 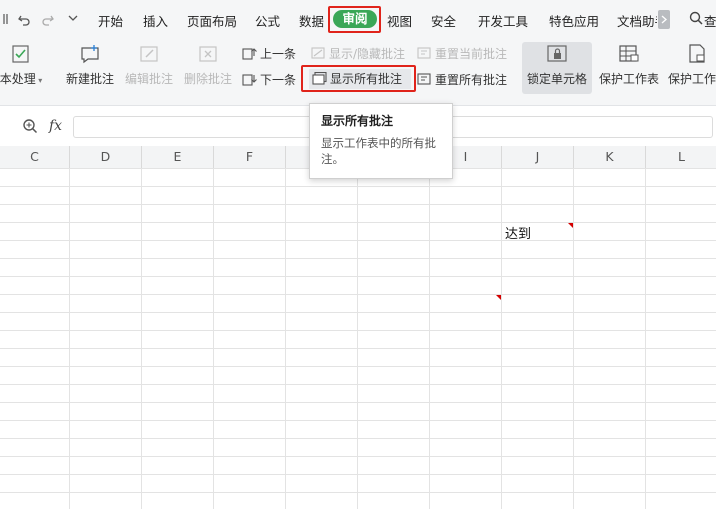 I want to click on protect-workbook-label: 保护工作, so click(x=692, y=79).